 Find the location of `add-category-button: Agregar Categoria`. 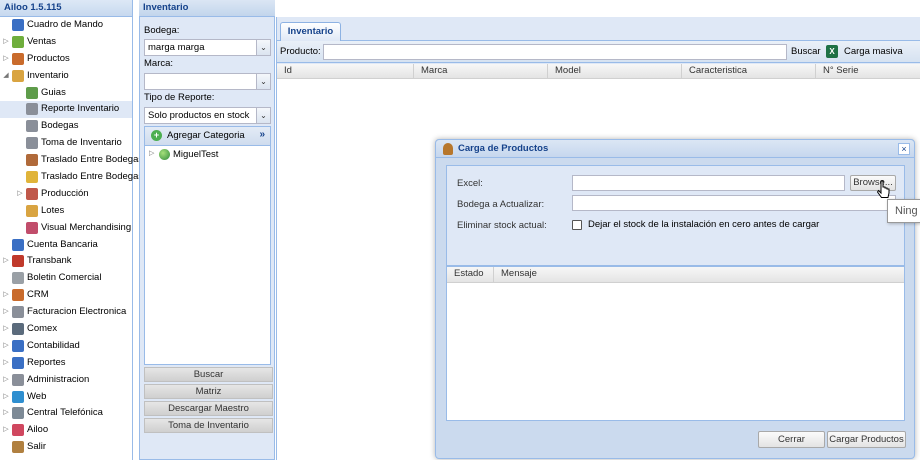

add-category-button: Agregar Categoria is located at coordinates (206, 135).